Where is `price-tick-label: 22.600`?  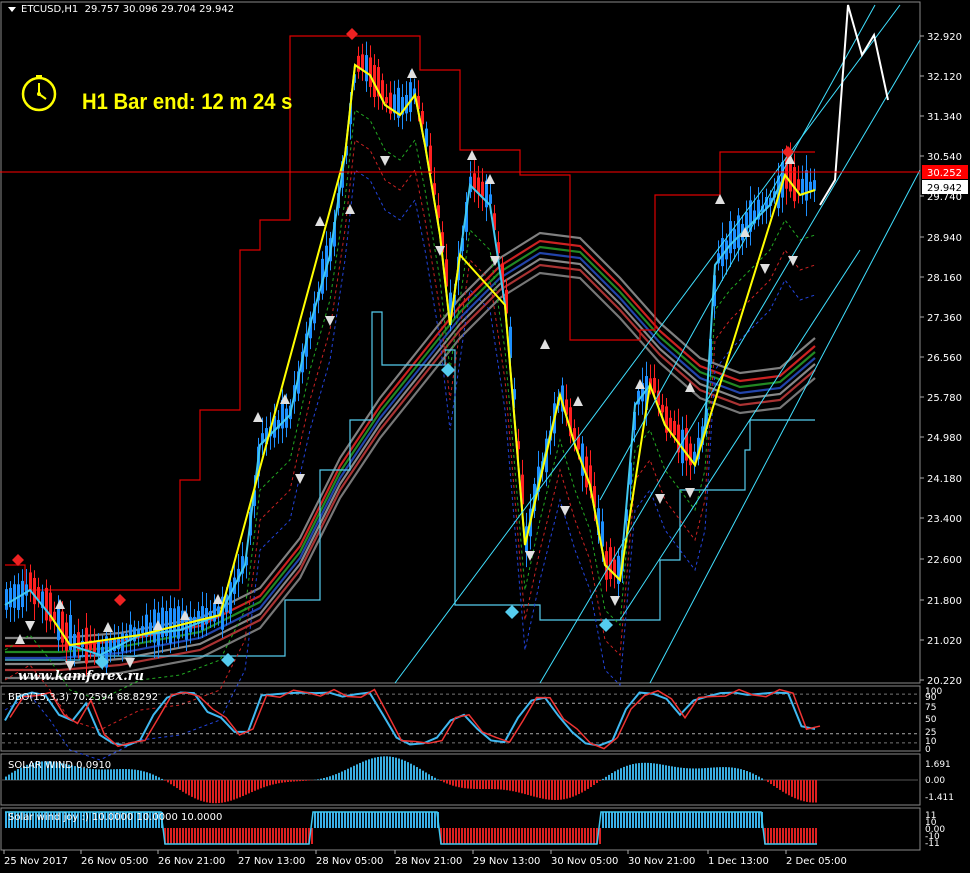 price-tick-label: 22.600 is located at coordinates (944, 560).